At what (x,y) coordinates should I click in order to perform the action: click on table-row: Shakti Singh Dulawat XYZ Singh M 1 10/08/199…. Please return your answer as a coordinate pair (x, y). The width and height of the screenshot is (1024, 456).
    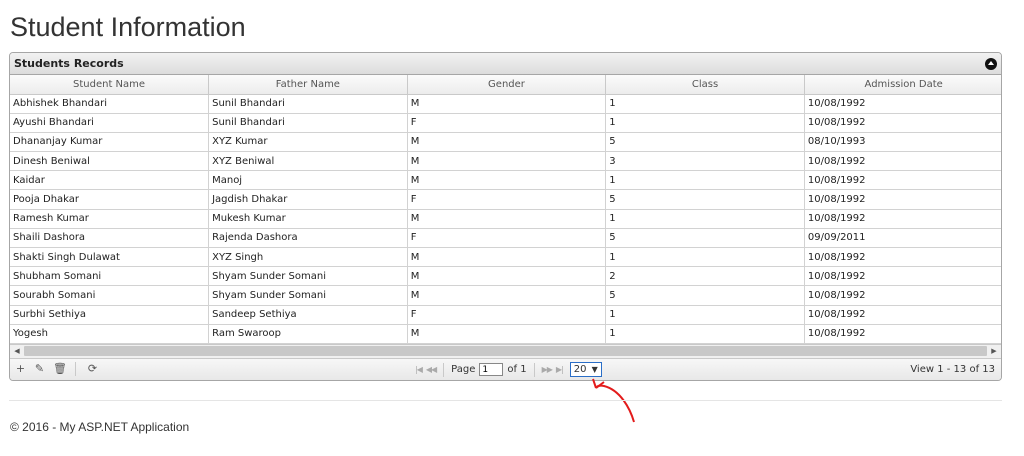
    Looking at the image, I should click on (505, 257).